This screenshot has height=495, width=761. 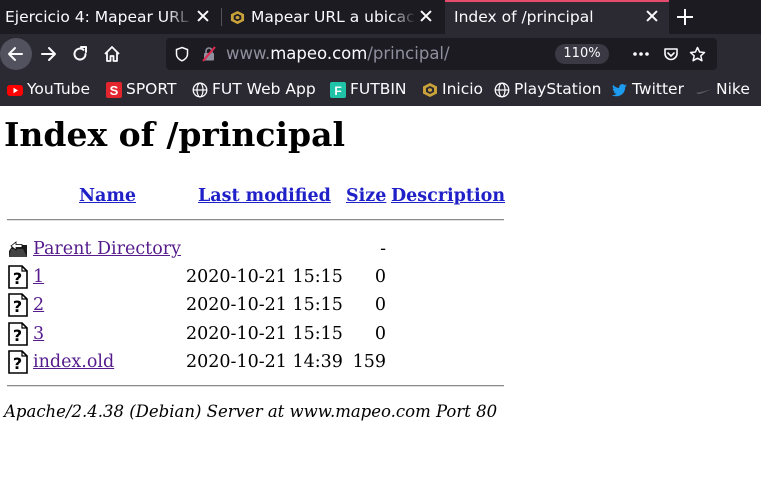 I want to click on sport-icon: S, so click(x=114, y=90).